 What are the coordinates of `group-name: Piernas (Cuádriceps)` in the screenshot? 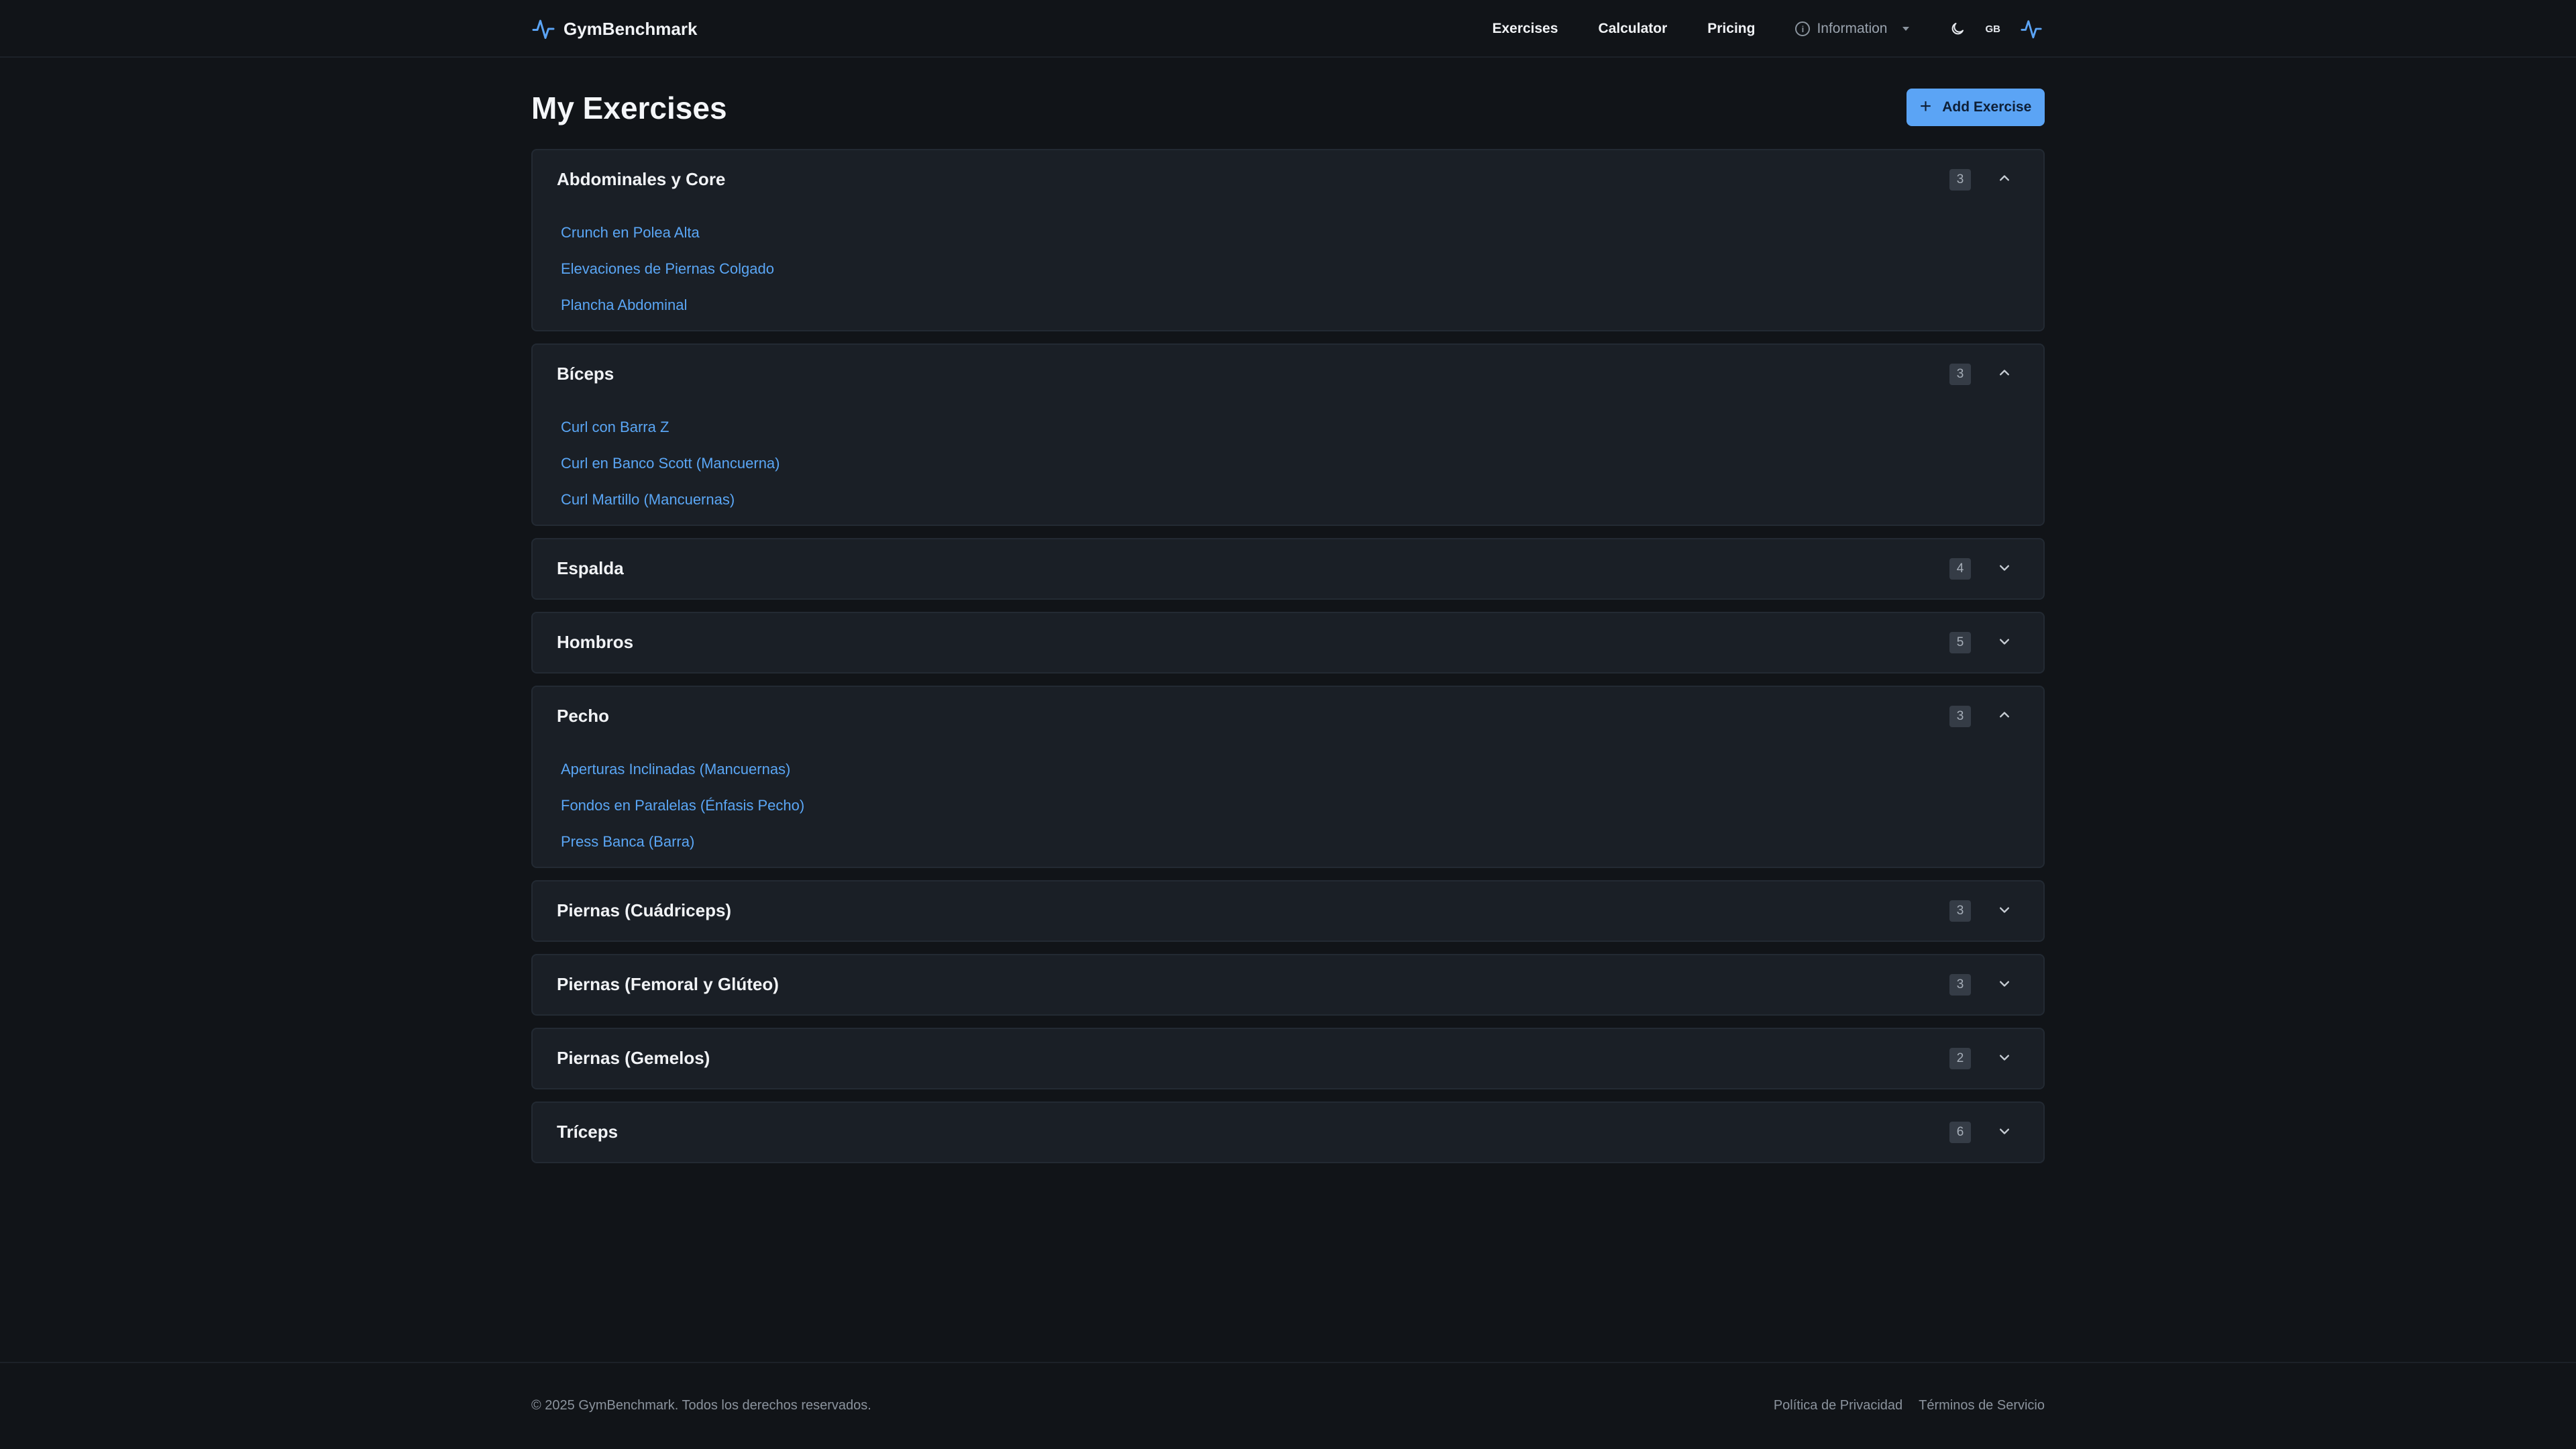 It's located at (644, 910).